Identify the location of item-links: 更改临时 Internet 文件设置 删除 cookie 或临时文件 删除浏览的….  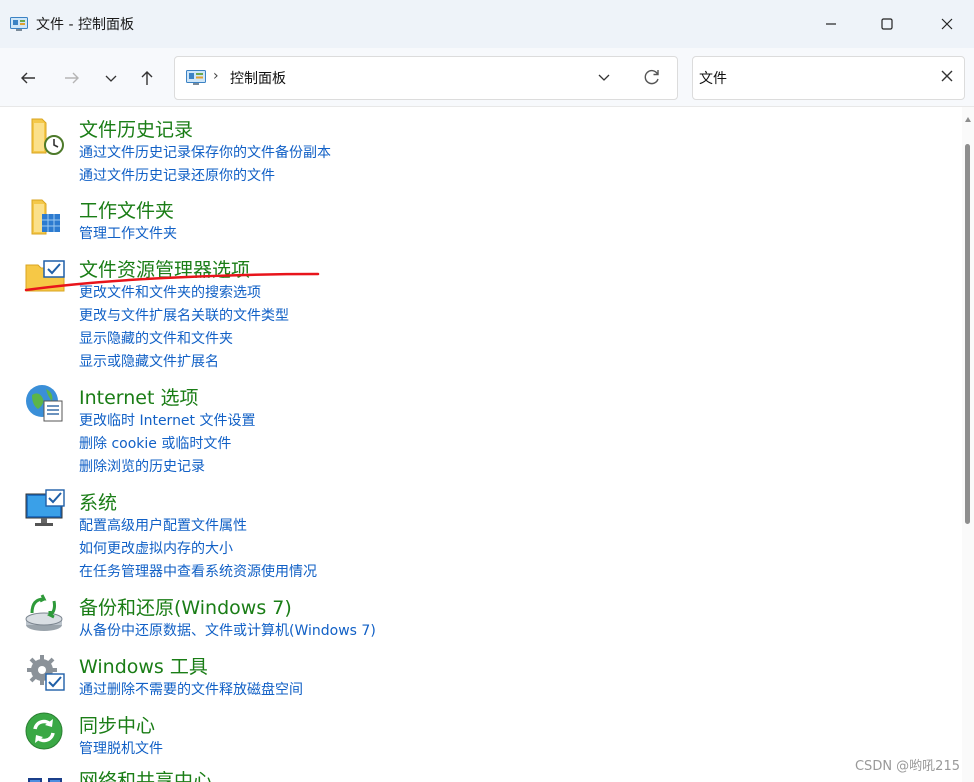
(167, 444).